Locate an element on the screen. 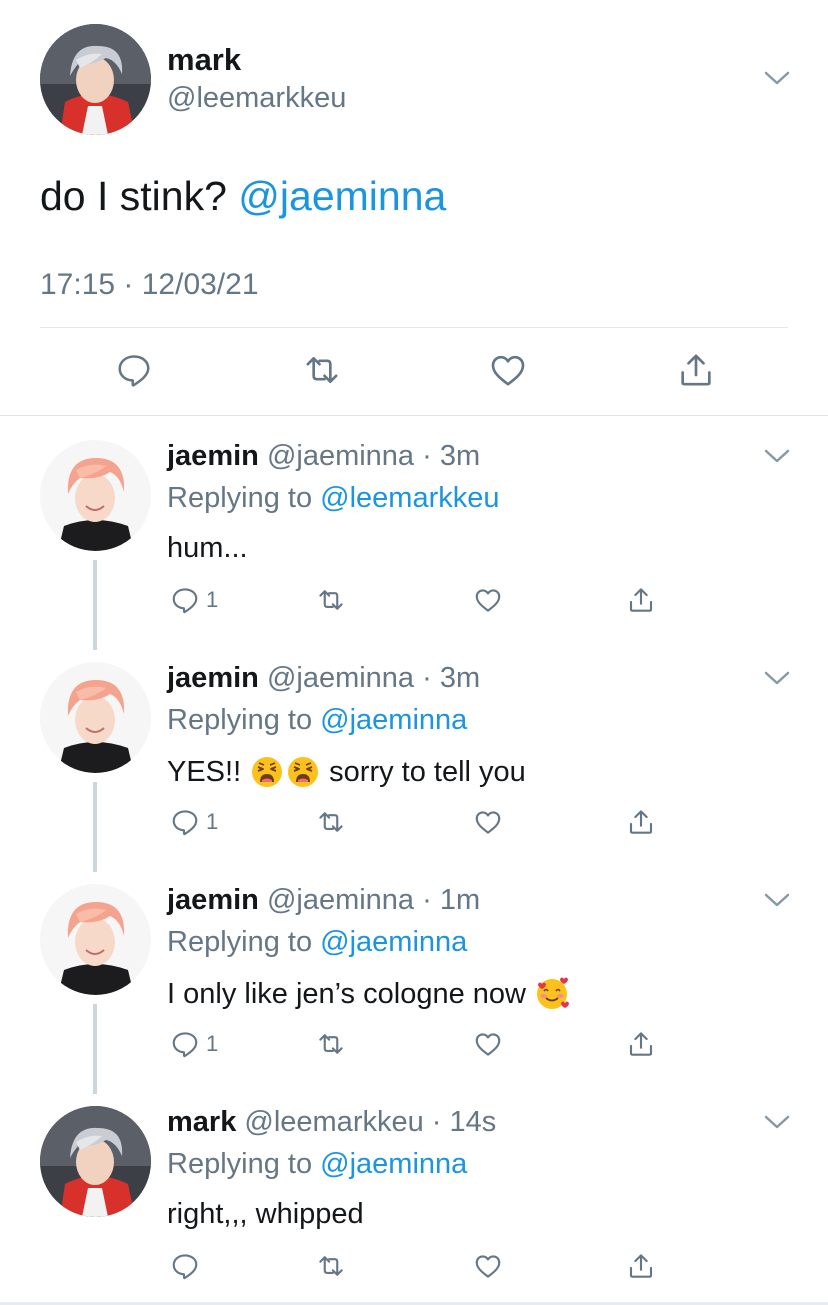  divider is located at coordinates (414, 327).